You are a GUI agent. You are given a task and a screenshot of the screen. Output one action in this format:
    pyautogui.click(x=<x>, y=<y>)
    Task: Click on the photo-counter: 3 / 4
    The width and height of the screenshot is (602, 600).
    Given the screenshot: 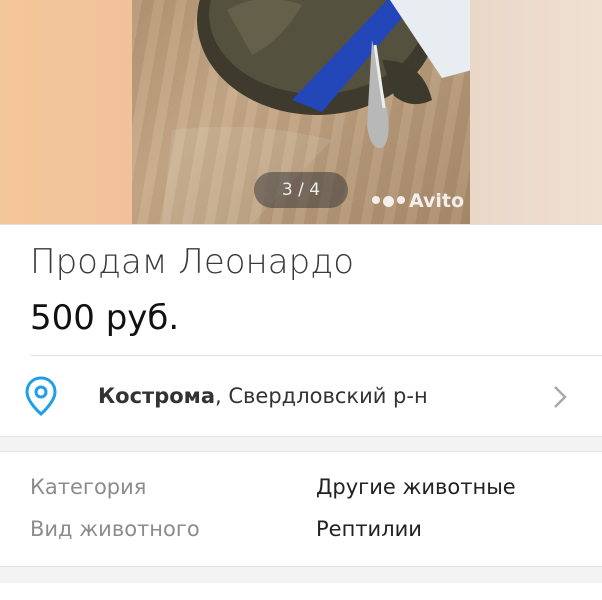 What is the action you would take?
    pyautogui.click(x=301, y=190)
    